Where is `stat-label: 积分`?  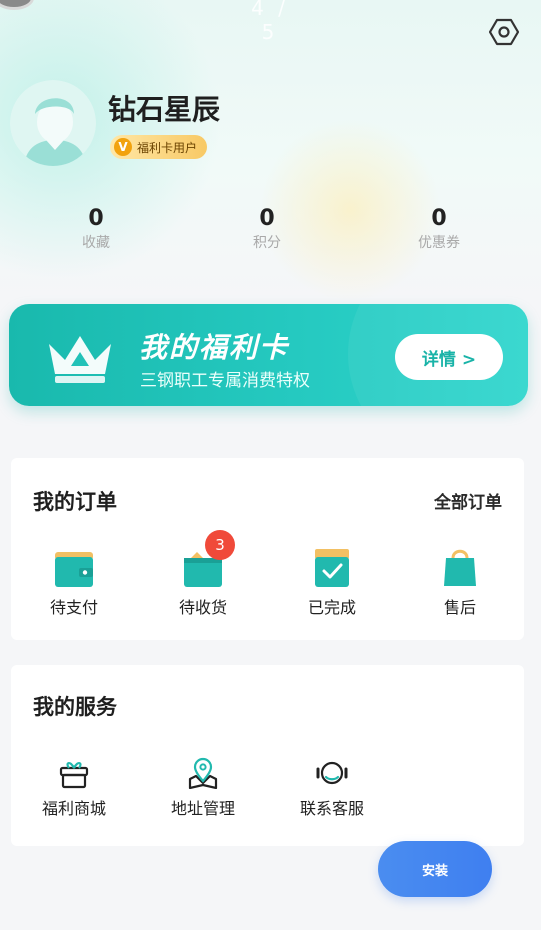 stat-label: 积分 is located at coordinates (267, 243).